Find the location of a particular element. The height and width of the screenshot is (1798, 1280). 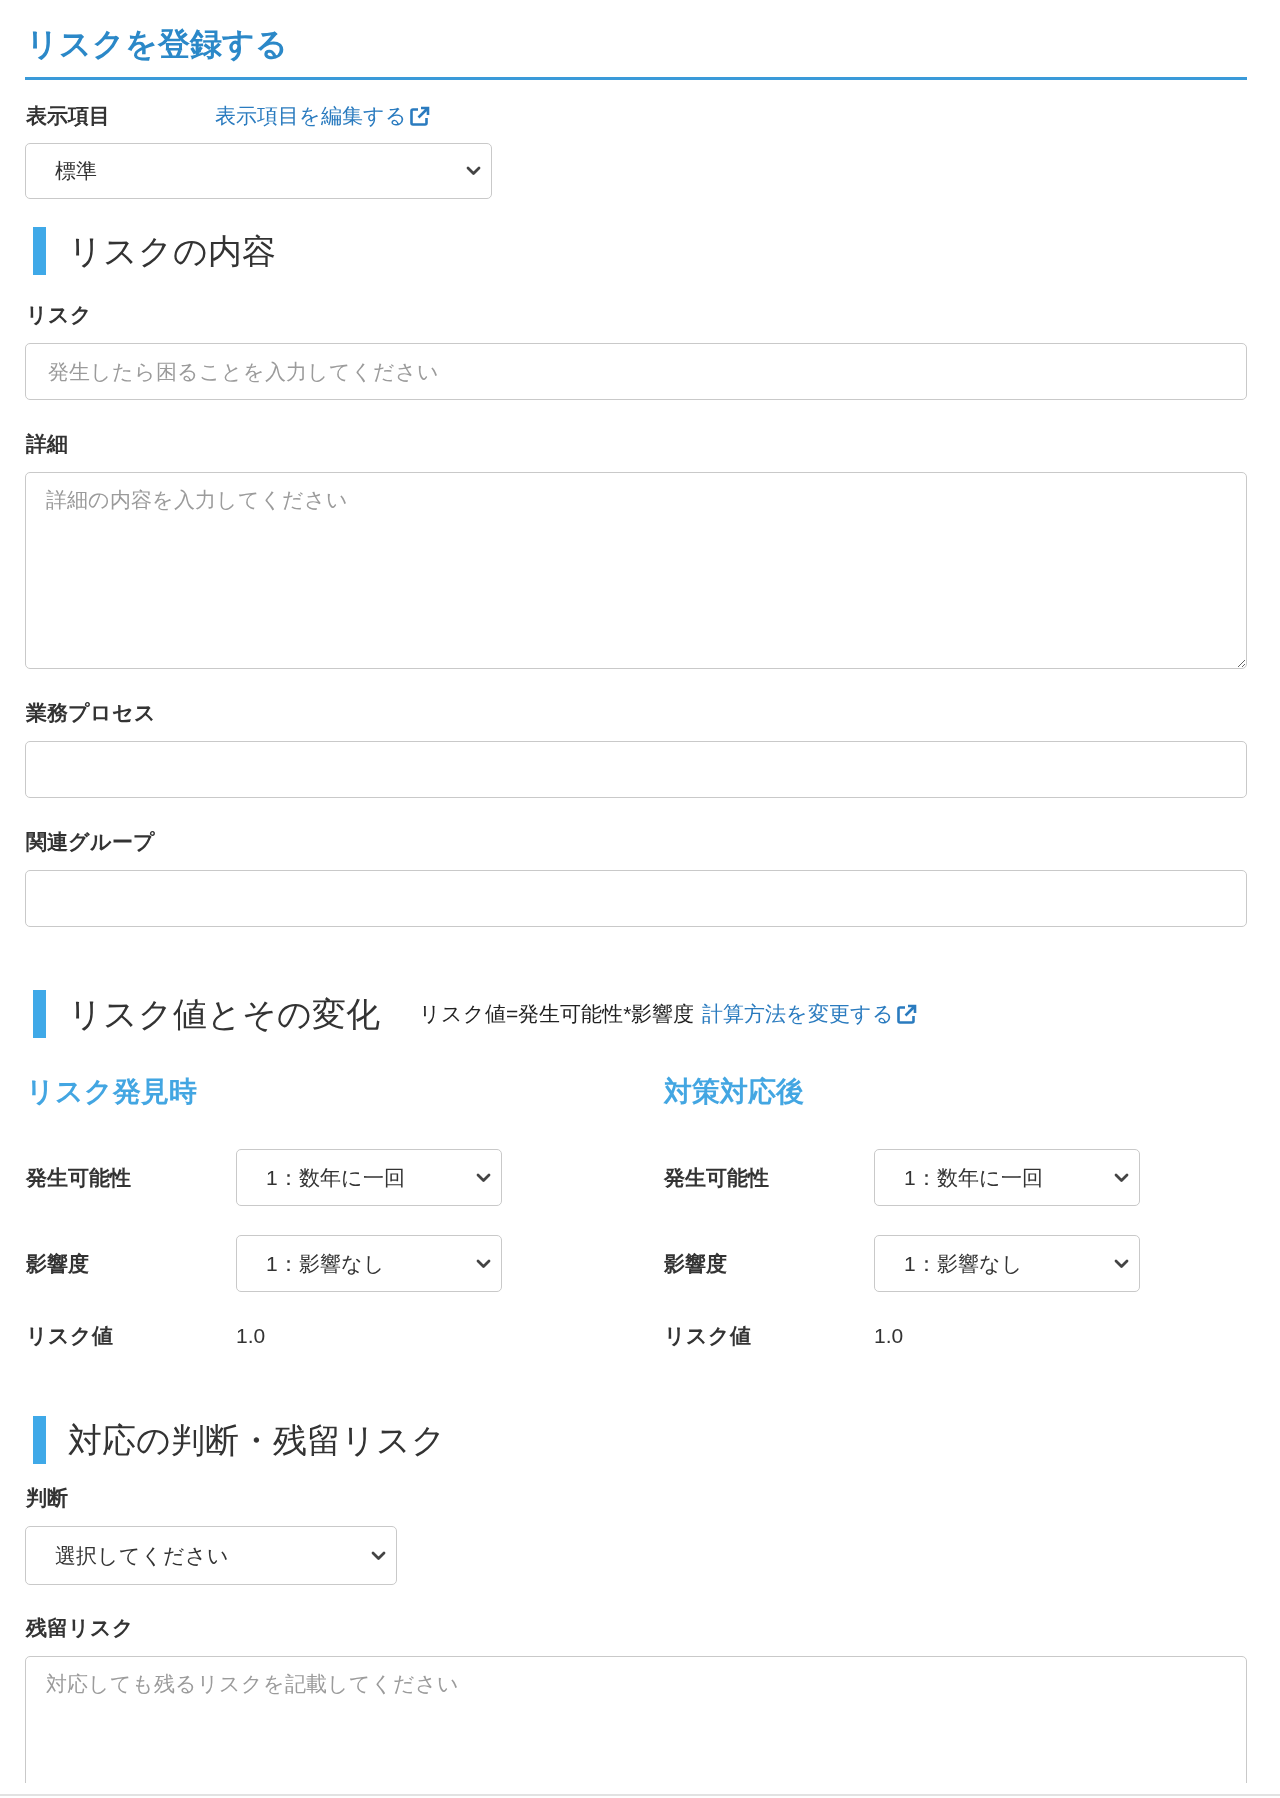

dropdown-select: 選択してください is located at coordinates (211, 1555).